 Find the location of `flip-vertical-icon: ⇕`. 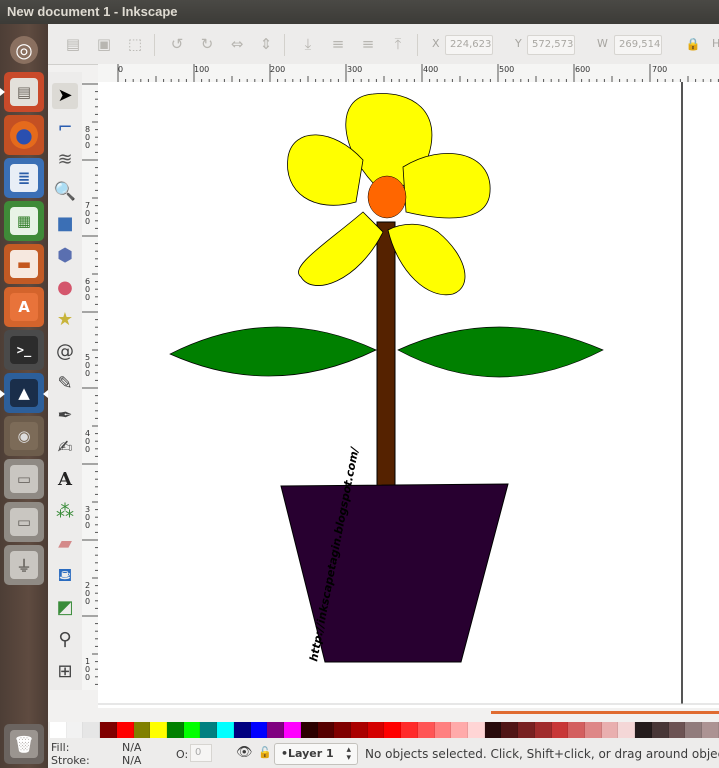

flip-vertical-icon: ⇕ is located at coordinates (266, 44).